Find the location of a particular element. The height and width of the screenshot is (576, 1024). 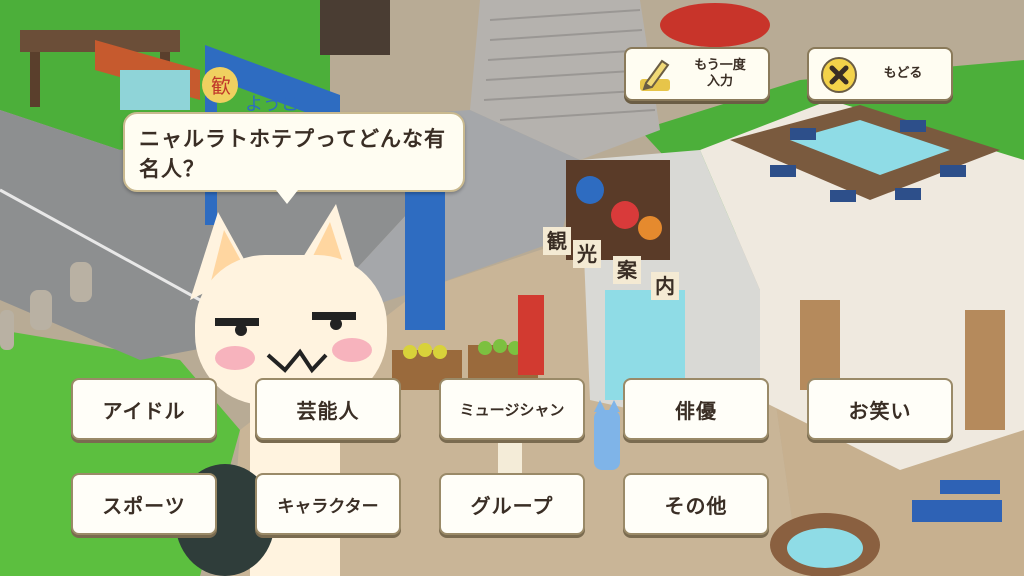

close-circle-icon is located at coordinates (839, 75).